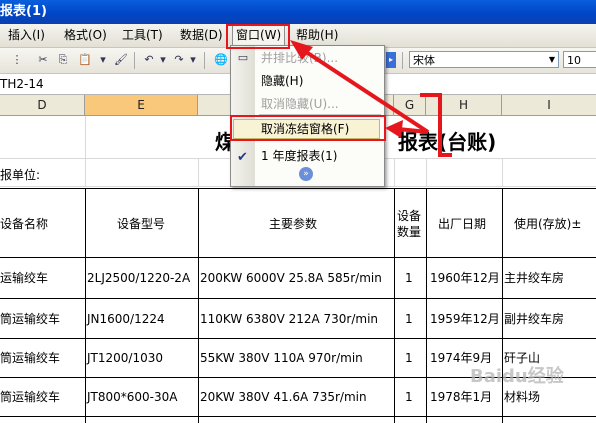 This screenshot has height=423, width=596. Describe the element at coordinates (549, 105) in the screenshot. I see `column-header-i: I` at that location.